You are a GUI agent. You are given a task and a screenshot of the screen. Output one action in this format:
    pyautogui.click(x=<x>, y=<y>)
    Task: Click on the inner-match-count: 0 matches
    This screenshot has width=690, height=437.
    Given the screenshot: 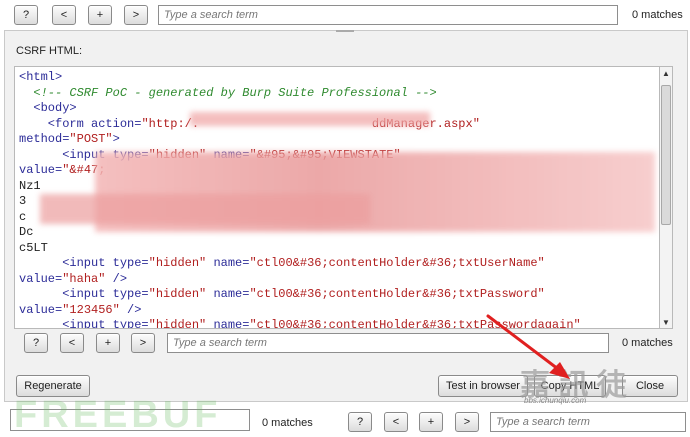 What is the action you would take?
    pyautogui.click(x=647, y=343)
    